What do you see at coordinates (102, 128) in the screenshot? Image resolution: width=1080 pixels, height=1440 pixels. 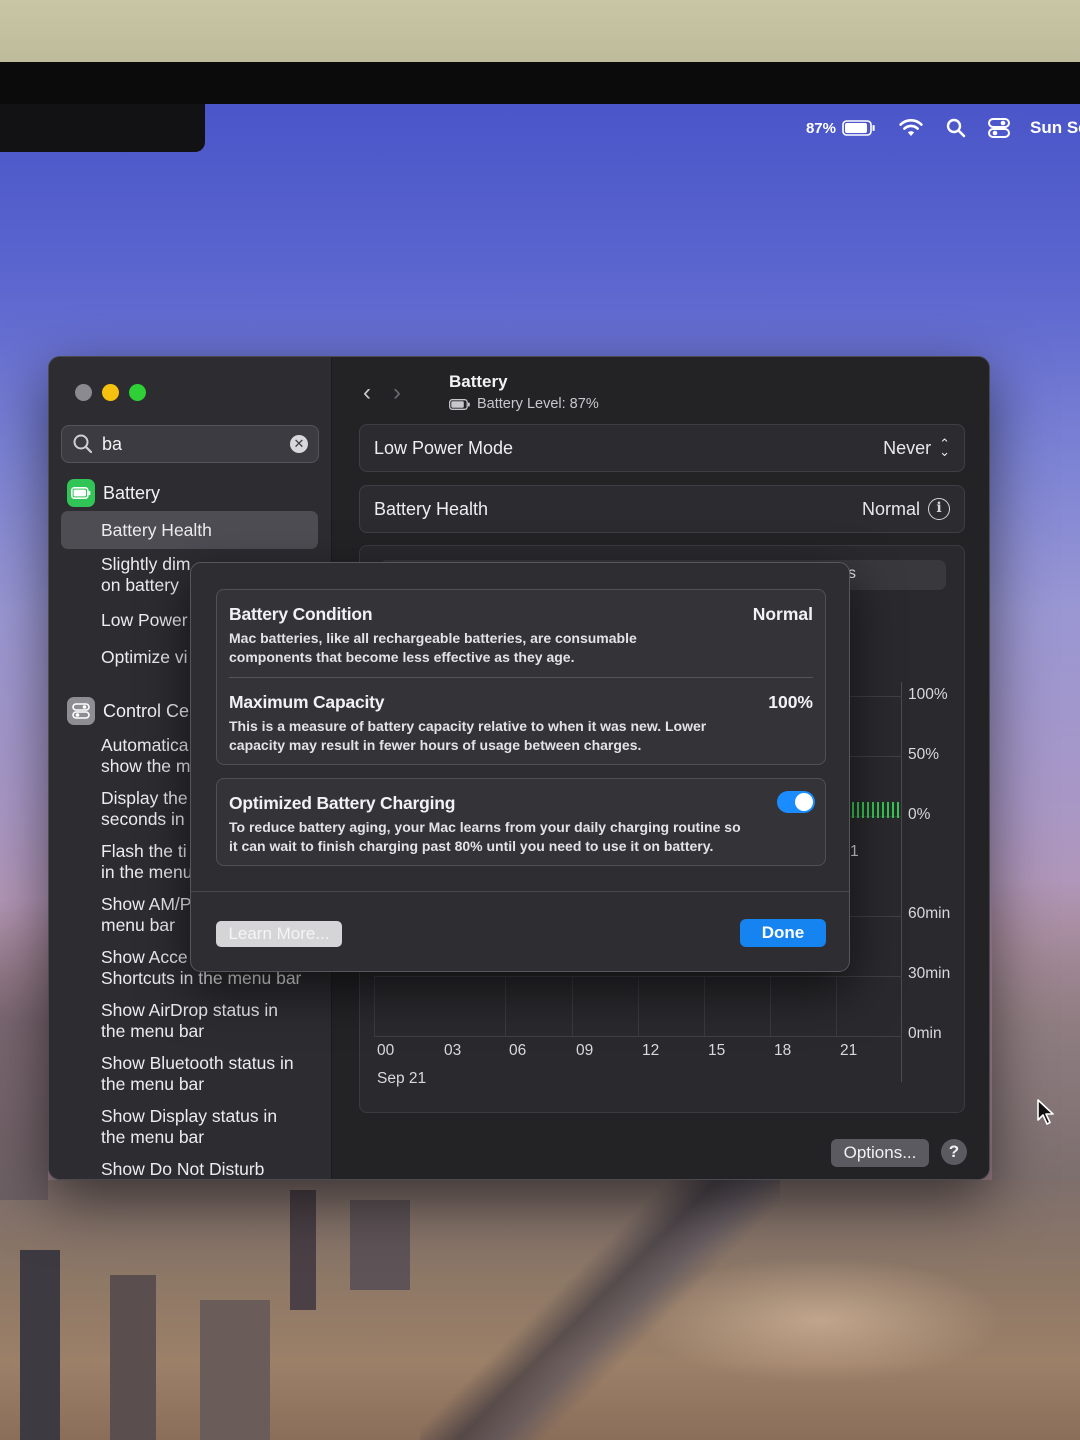 I see `display-notch-area` at bounding box center [102, 128].